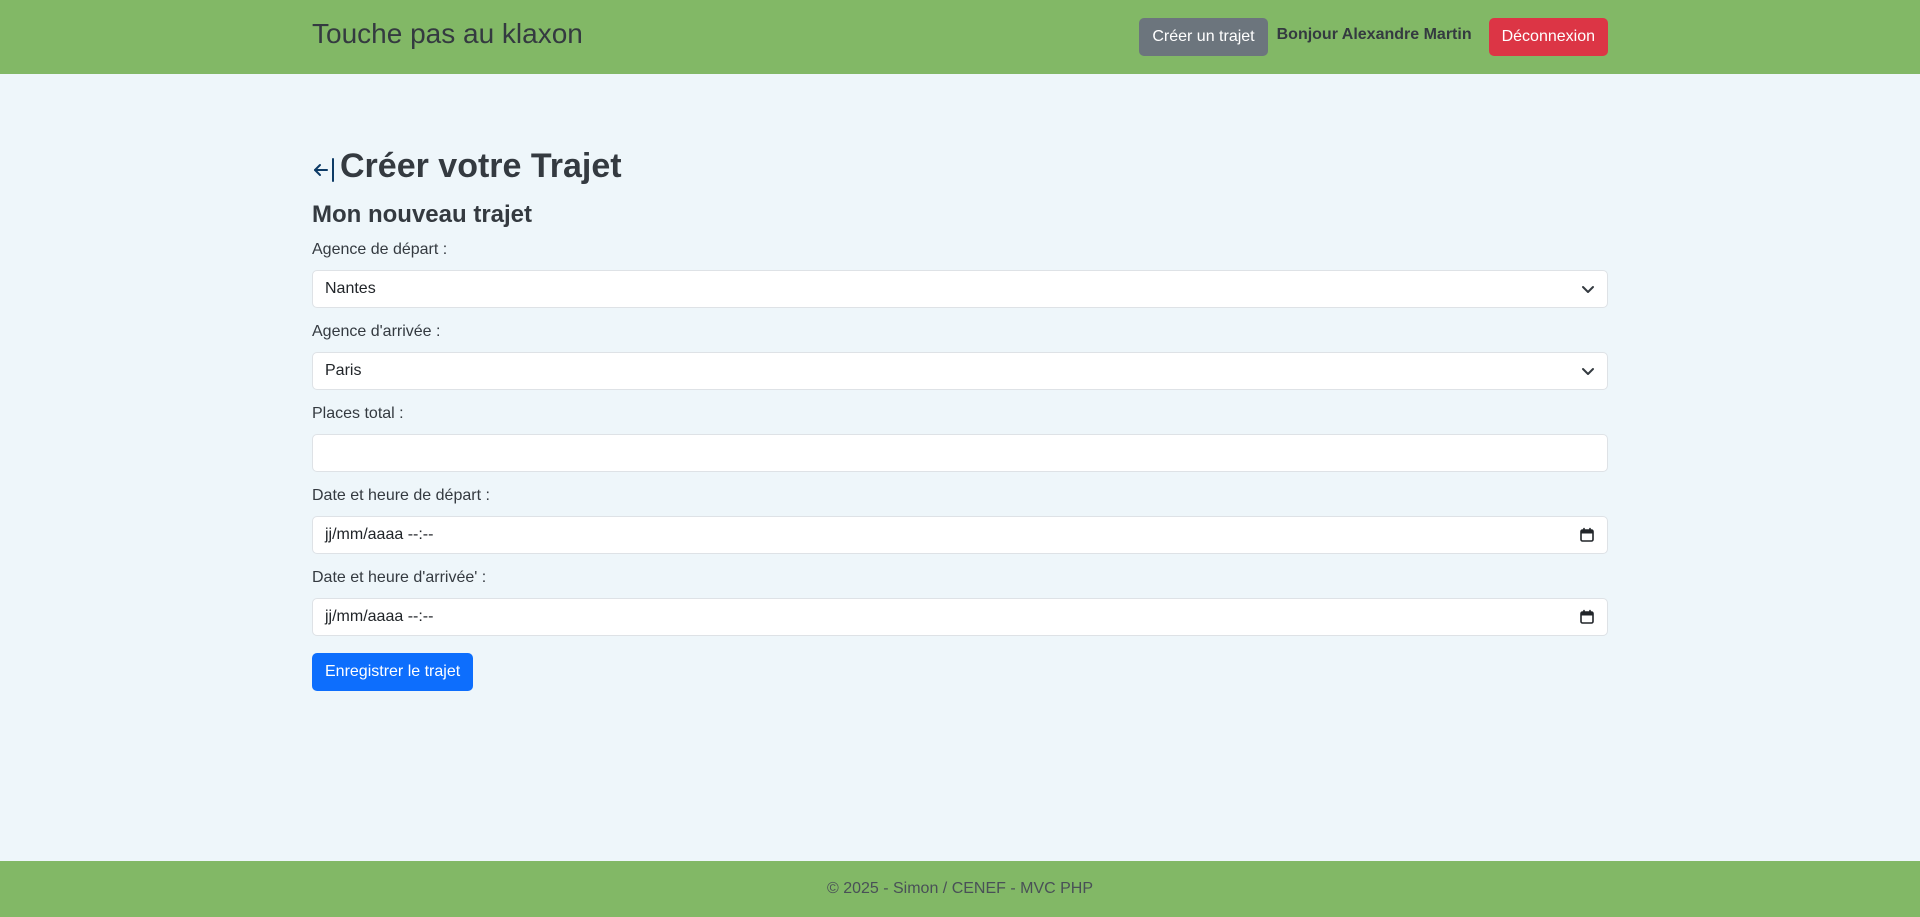 This screenshot has width=1920, height=917. I want to click on page-heading: Créer votre Trajet, so click(960, 166).